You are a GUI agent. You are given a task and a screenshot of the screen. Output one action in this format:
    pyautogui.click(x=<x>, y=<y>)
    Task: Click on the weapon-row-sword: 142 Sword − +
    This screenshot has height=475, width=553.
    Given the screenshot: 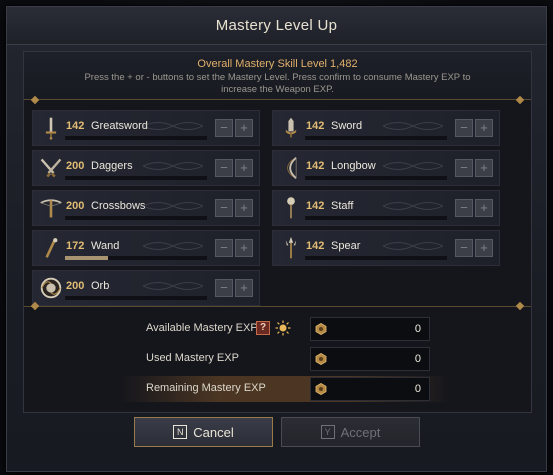 What is the action you would take?
    pyautogui.click(x=386, y=128)
    